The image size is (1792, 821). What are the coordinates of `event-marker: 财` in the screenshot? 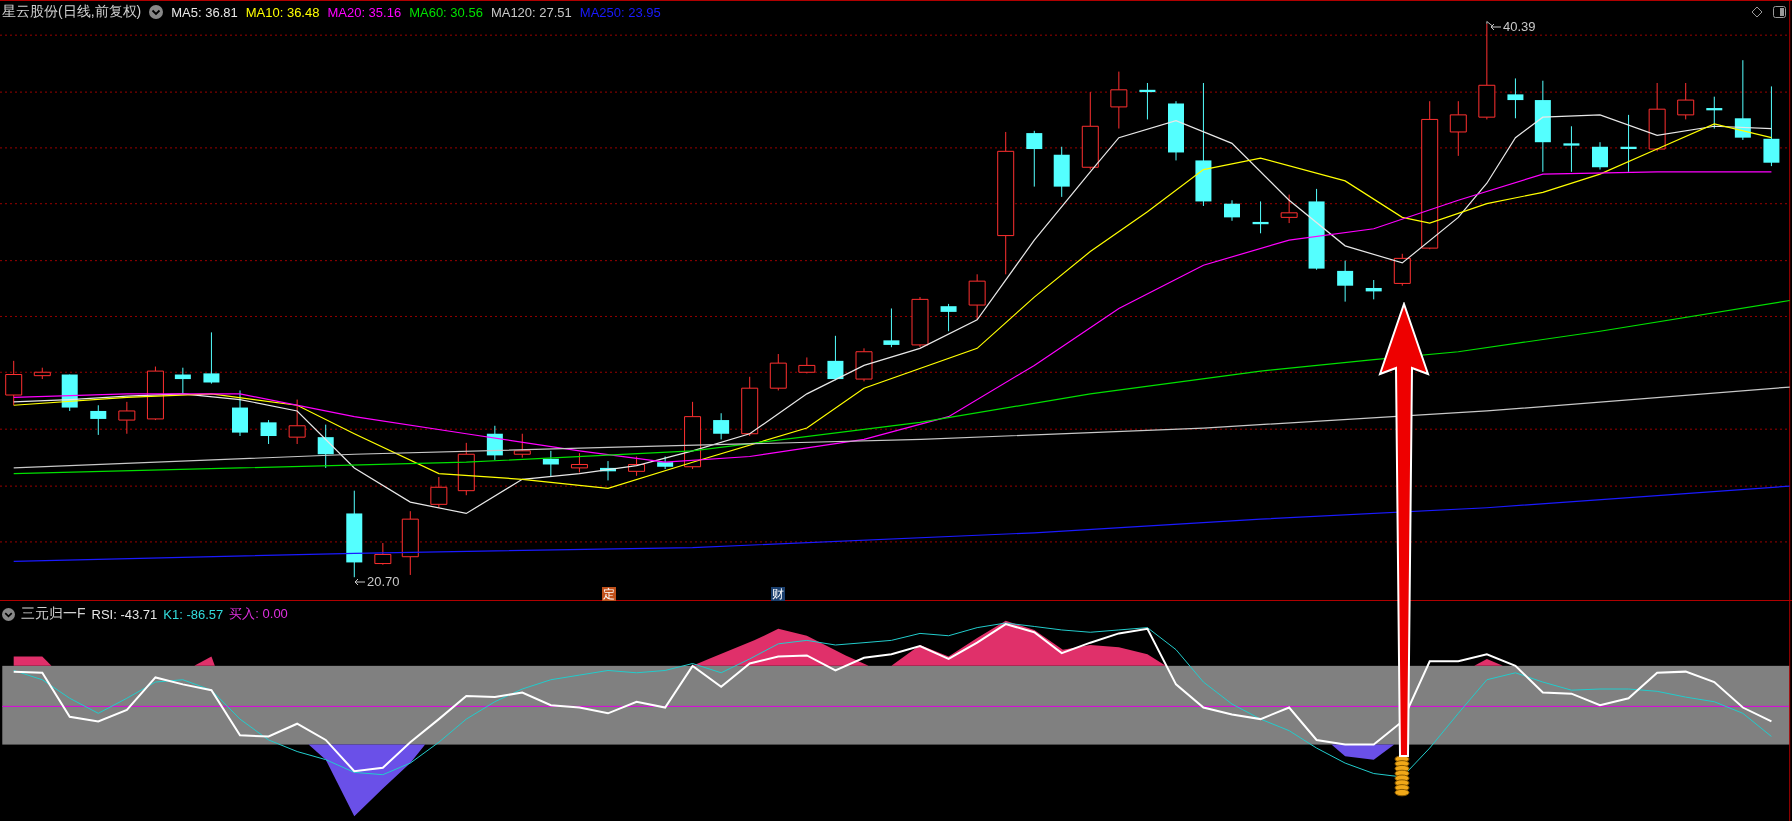 It's located at (778, 594).